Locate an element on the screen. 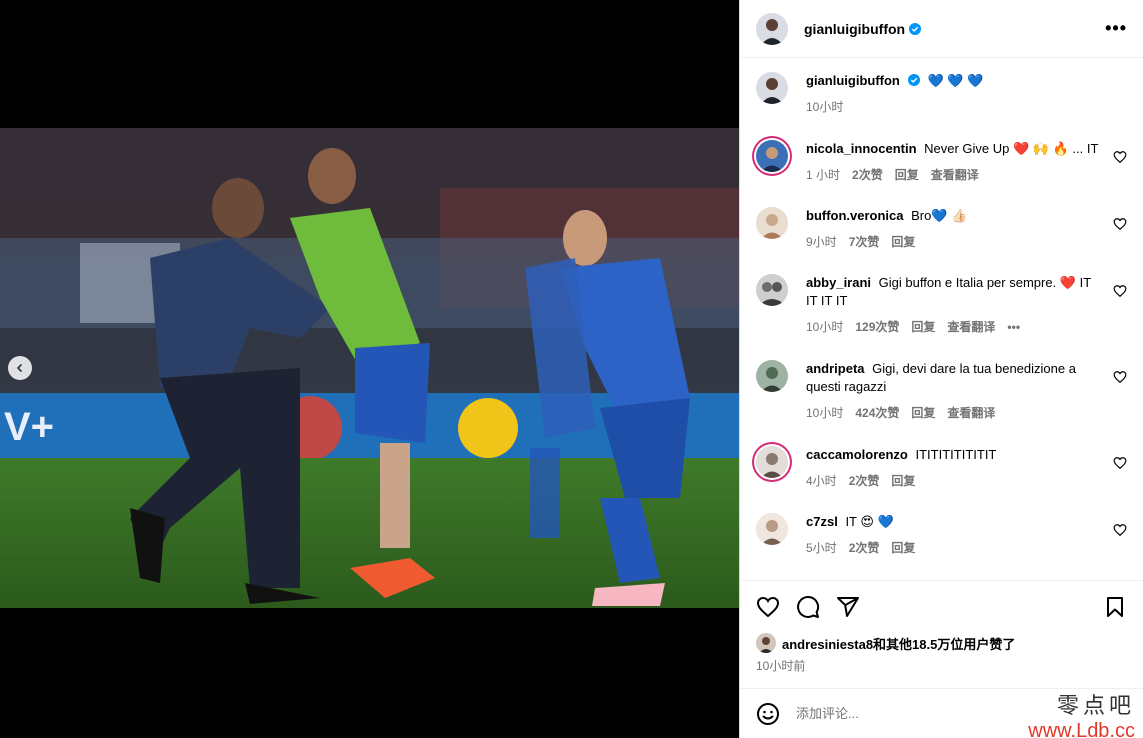  more-options-icon: ••• is located at coordinates (1116, 28).